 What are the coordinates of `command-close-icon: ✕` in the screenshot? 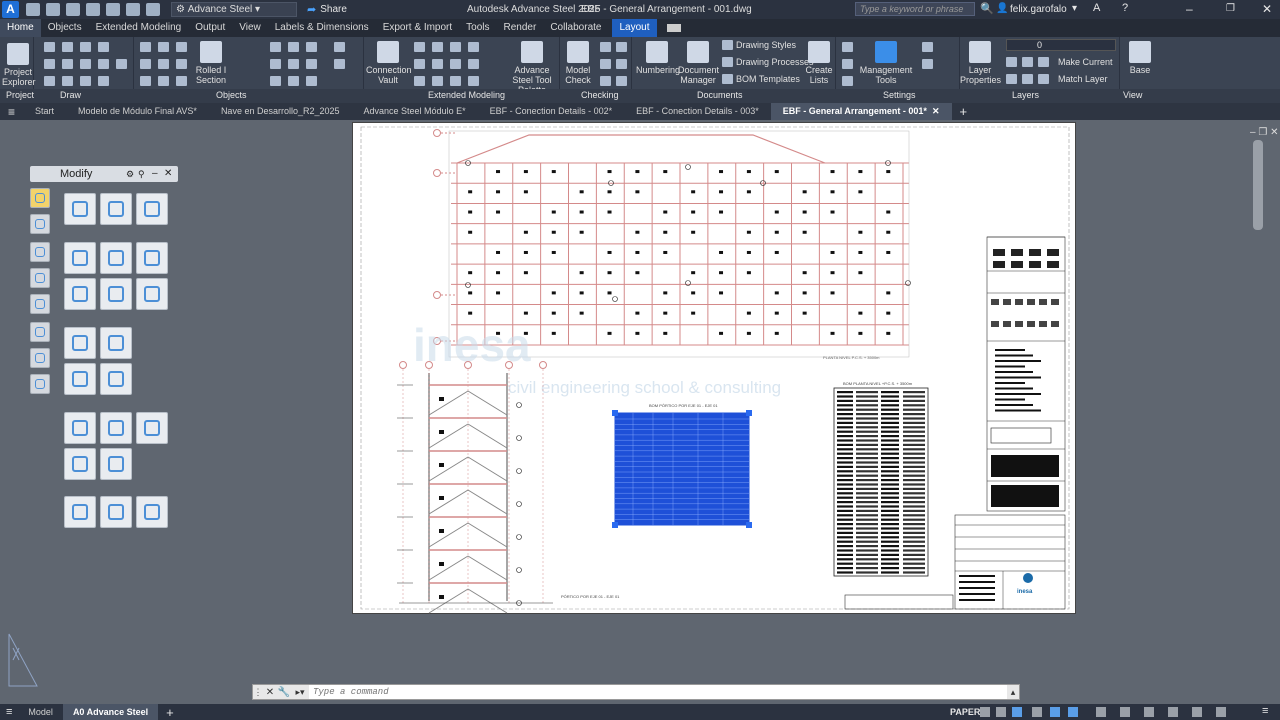 It's located at (270, 692).